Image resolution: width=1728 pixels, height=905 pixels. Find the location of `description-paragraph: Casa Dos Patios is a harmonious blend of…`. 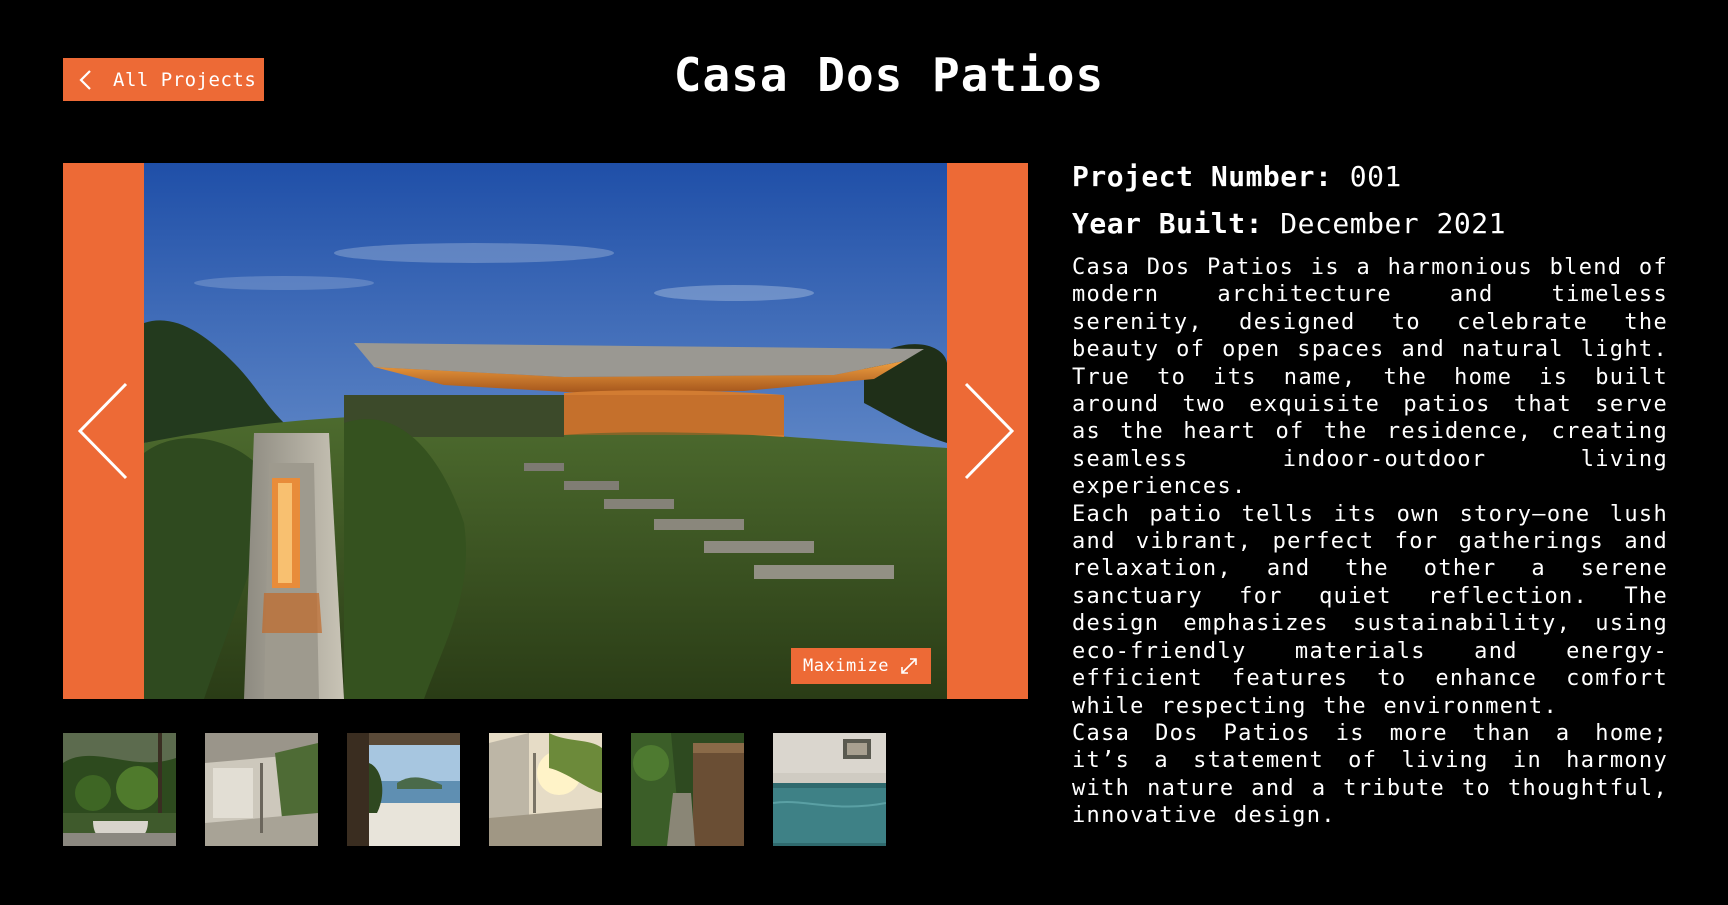

description-paragraph: Casa Dos Patios is a harmonious blend of… is located at coordinates (1370, 377).